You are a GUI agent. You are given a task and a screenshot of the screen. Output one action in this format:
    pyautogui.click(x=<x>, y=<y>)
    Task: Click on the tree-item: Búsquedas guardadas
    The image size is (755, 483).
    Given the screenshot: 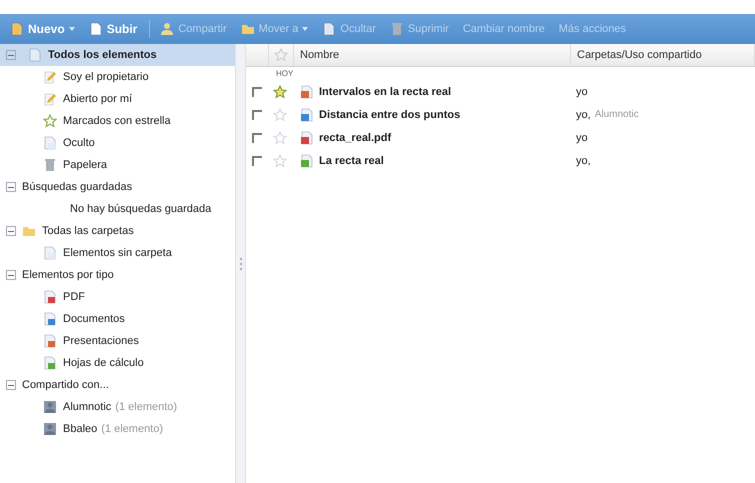 What is the action you would take?
    pyautogui.click(x=117, y=187)
    